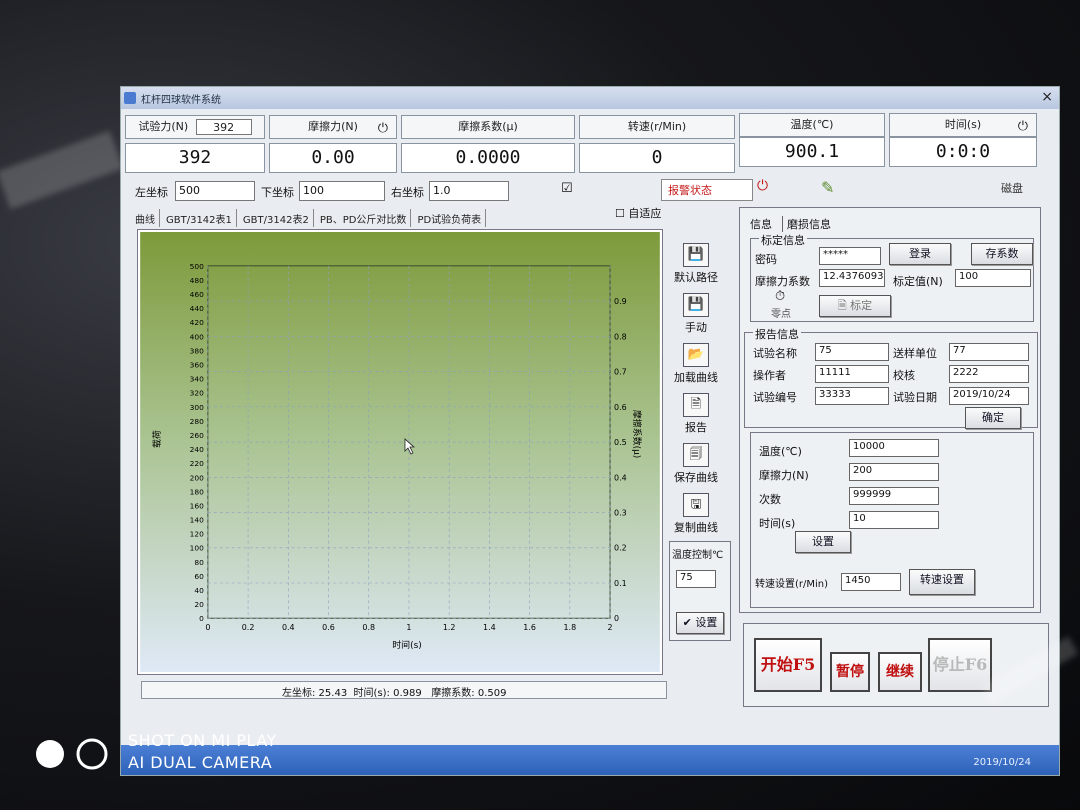 This screenshot has width=1080, height=810. Describe the element at coordinates (199, 590) in the screenshot. I see `y-tick-label: 40` at that location.